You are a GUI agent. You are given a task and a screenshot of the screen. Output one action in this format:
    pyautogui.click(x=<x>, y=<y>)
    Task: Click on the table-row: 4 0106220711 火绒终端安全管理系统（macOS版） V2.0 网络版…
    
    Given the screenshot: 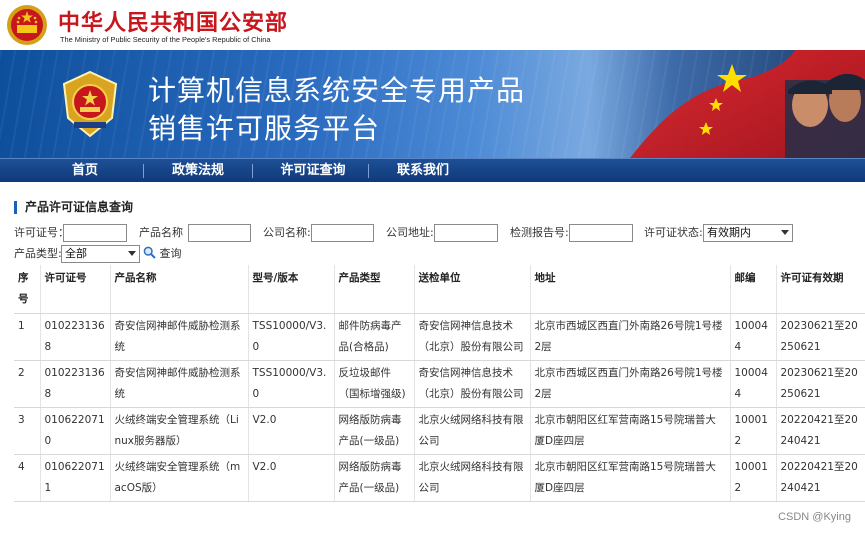 What is the action you would take?
    pyautogui.click(x=439, y=478)
    